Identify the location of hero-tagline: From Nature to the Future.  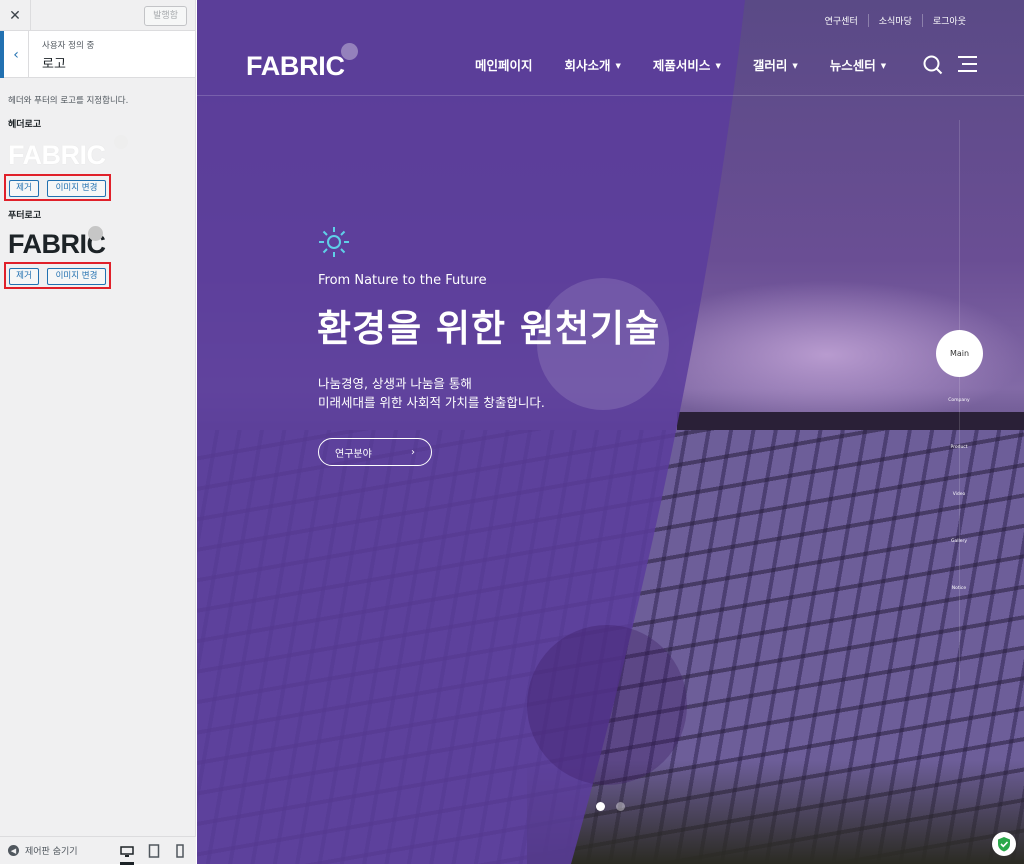
(402, 280).